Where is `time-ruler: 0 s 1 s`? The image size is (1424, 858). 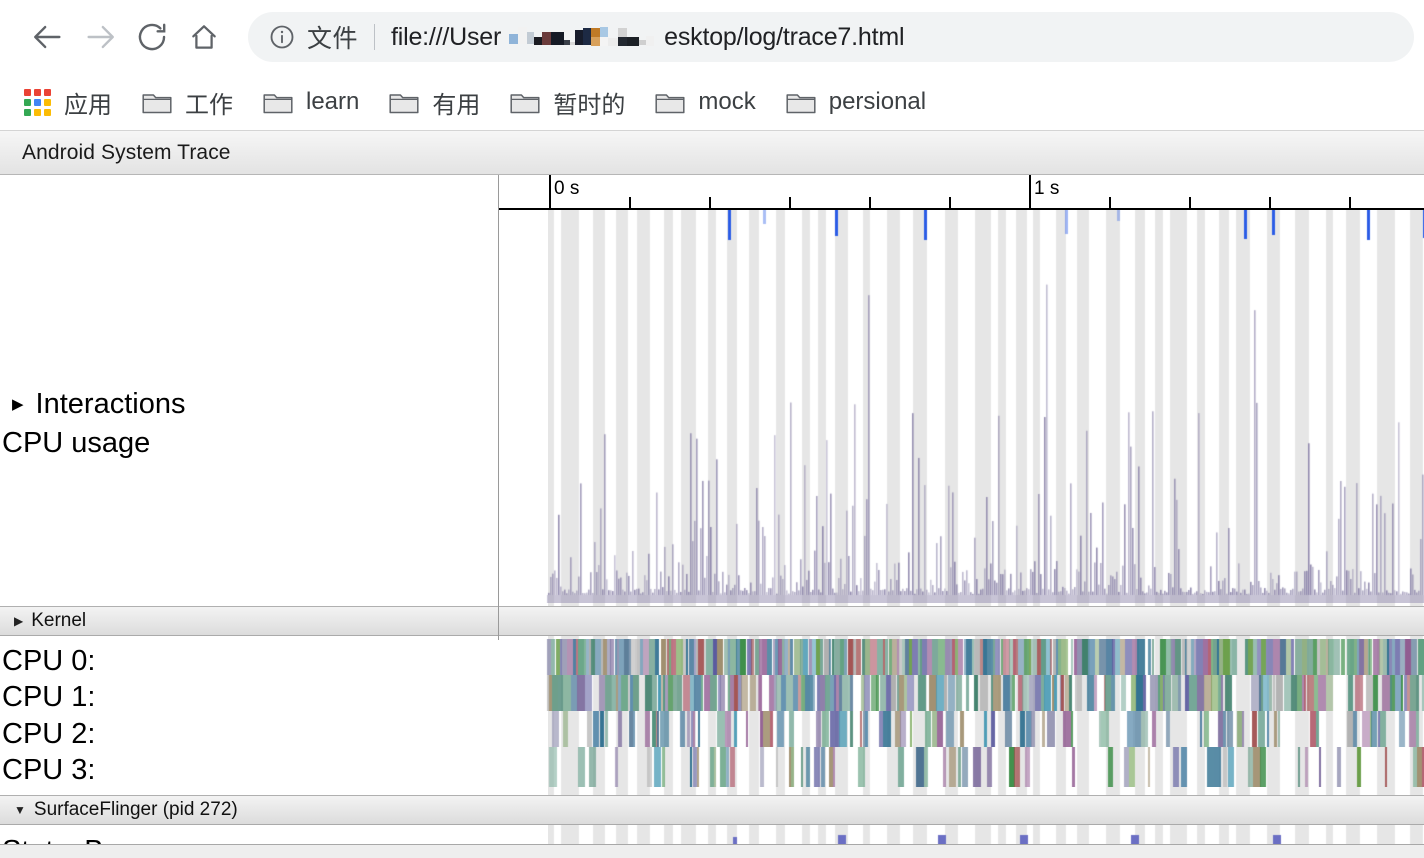 time-ruler: 0 s 1 s is located at coordinates (961, 192).